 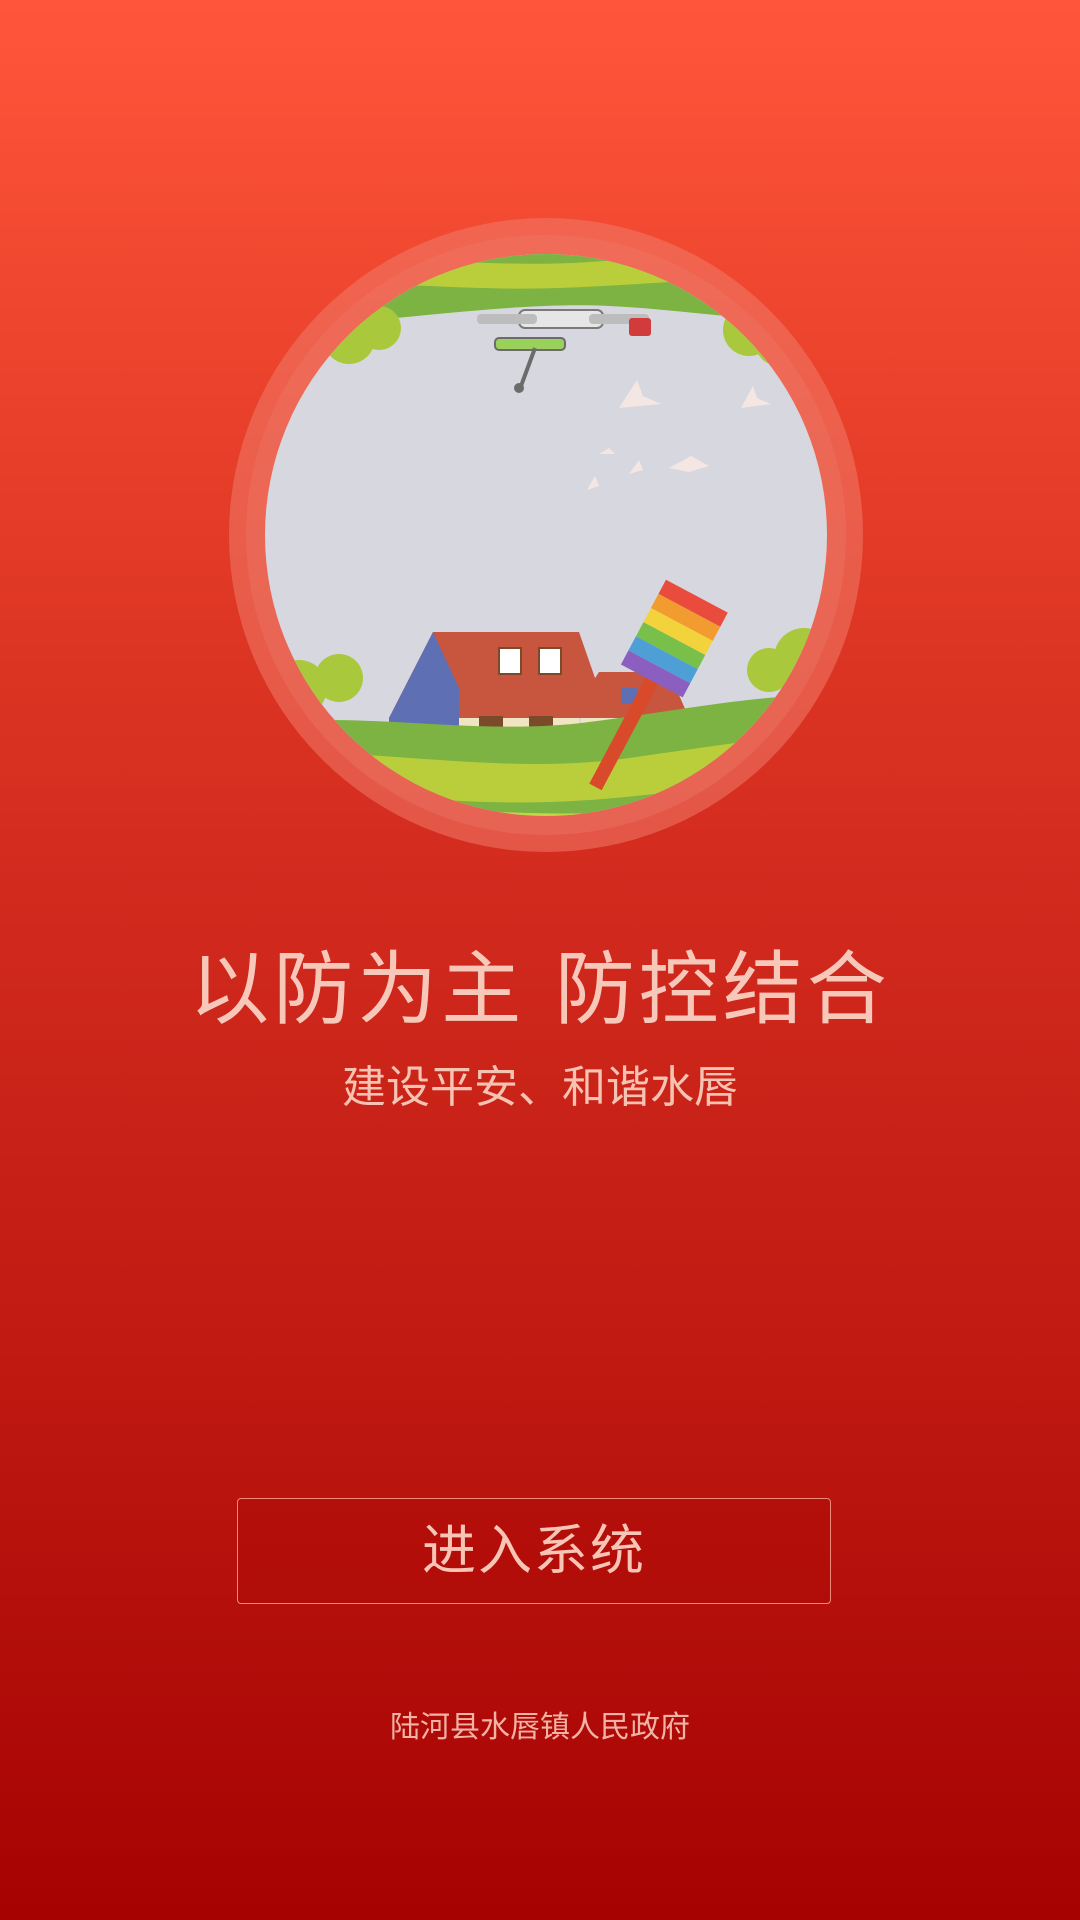 What do you see at coordinates (540, 989) in the screenshot?
I see `slogan-main: 以防为主 防控结合` at bounding box center [540, 989].